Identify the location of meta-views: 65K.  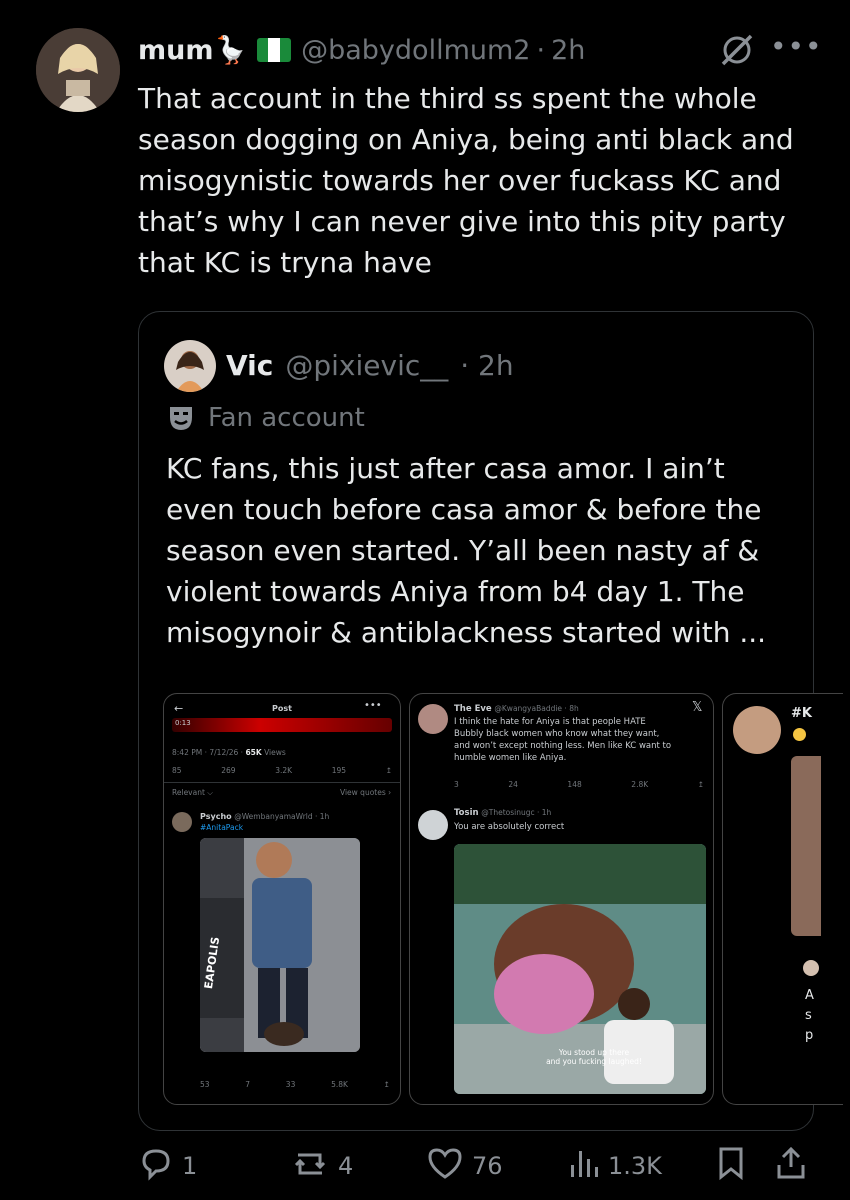
(253, 752).